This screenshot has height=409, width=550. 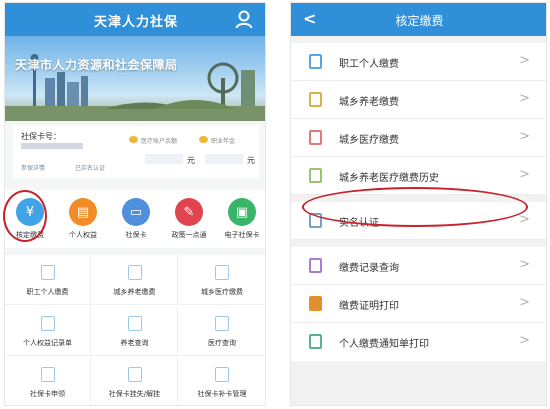 I want to click on medical-amount-masked, so click(x=164, y=159).